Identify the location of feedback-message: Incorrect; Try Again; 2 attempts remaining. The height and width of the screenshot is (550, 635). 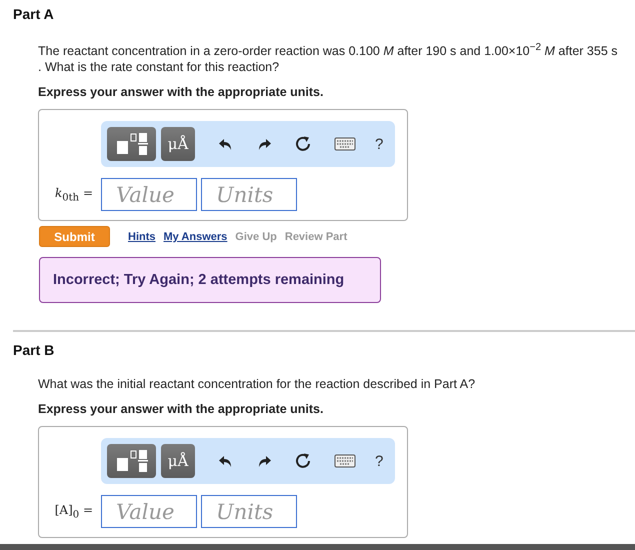
(210, 280).